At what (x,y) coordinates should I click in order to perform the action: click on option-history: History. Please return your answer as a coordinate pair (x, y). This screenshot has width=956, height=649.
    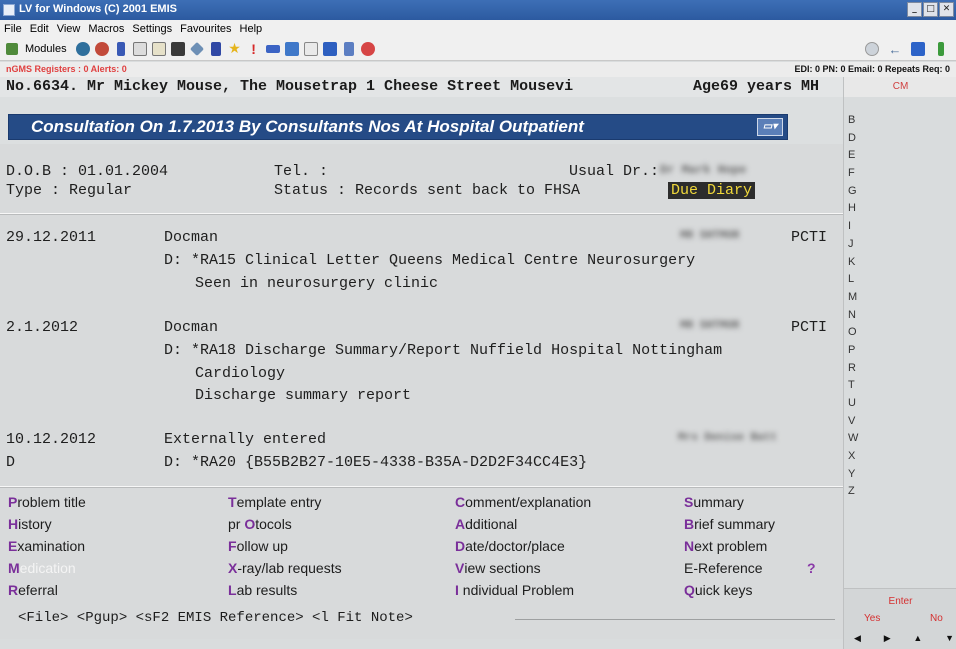
    Looking at the image, I should click on (30, 524).